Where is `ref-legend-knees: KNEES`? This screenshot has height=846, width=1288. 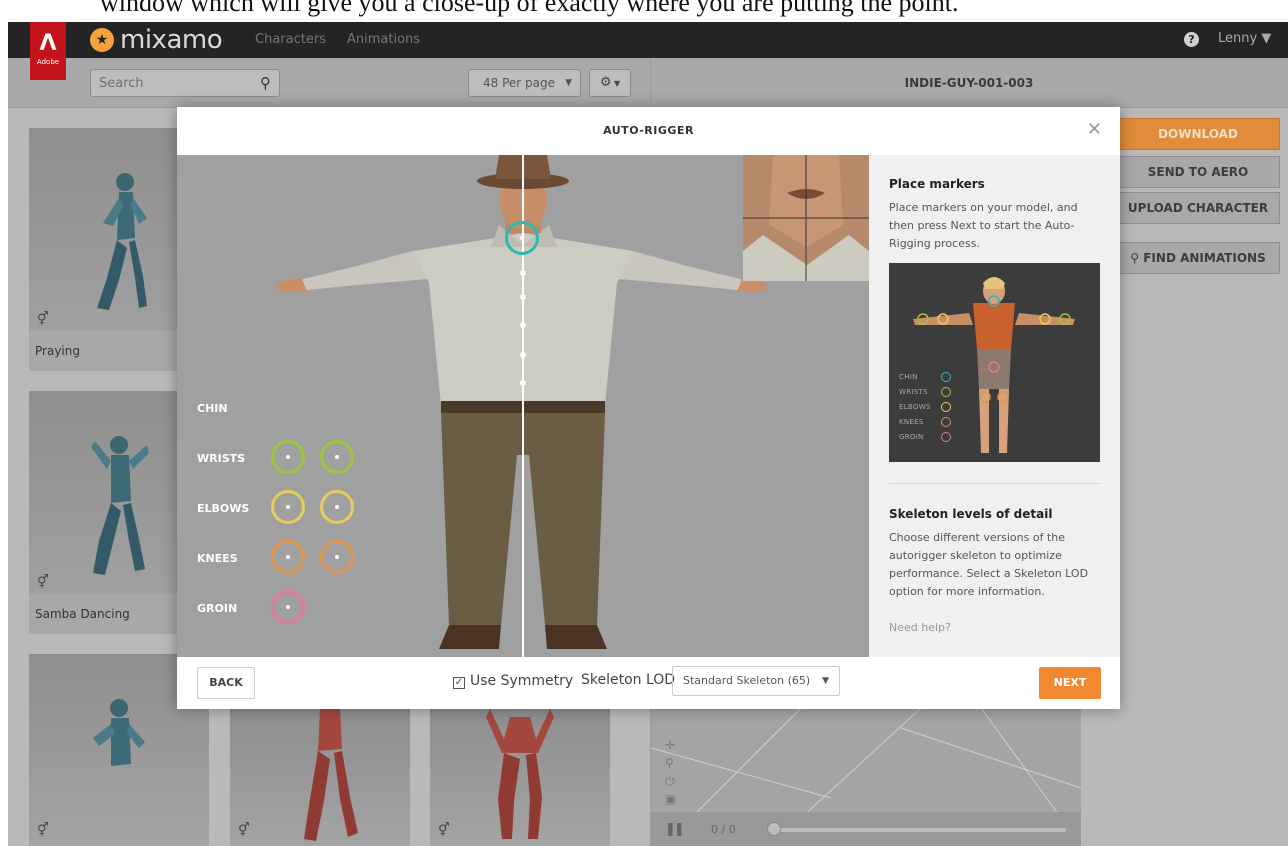 ref-legend-knees: KNEES is located at coordinates (911, 422).